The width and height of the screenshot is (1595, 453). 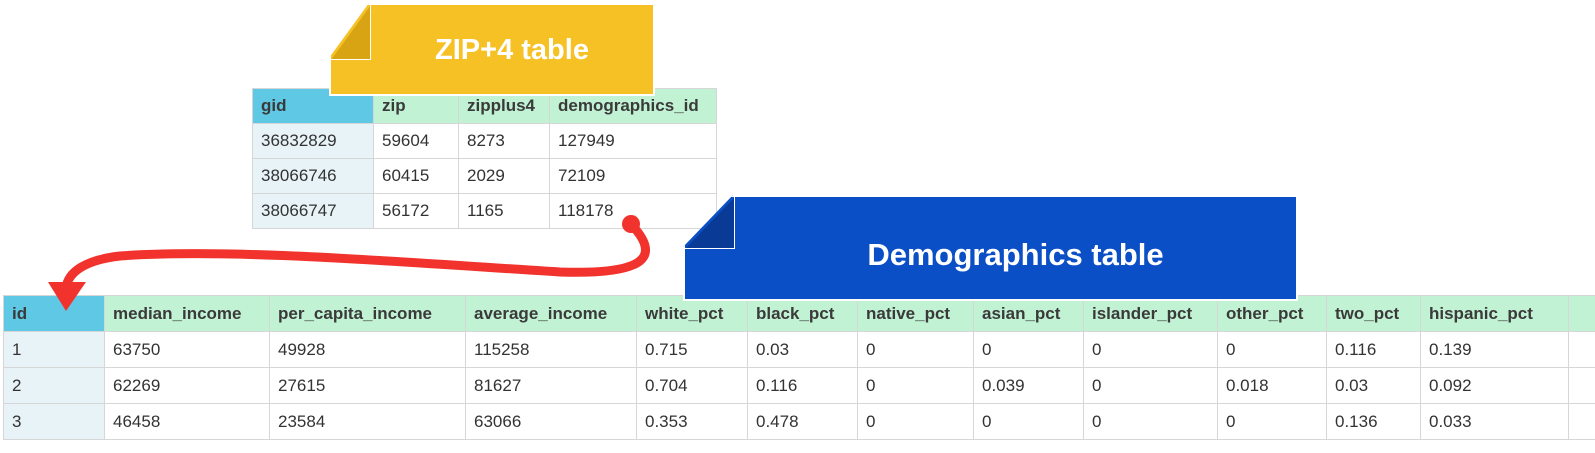 I want to click on demographics-table-title: Demographics table, so click(x=1015, y=254).